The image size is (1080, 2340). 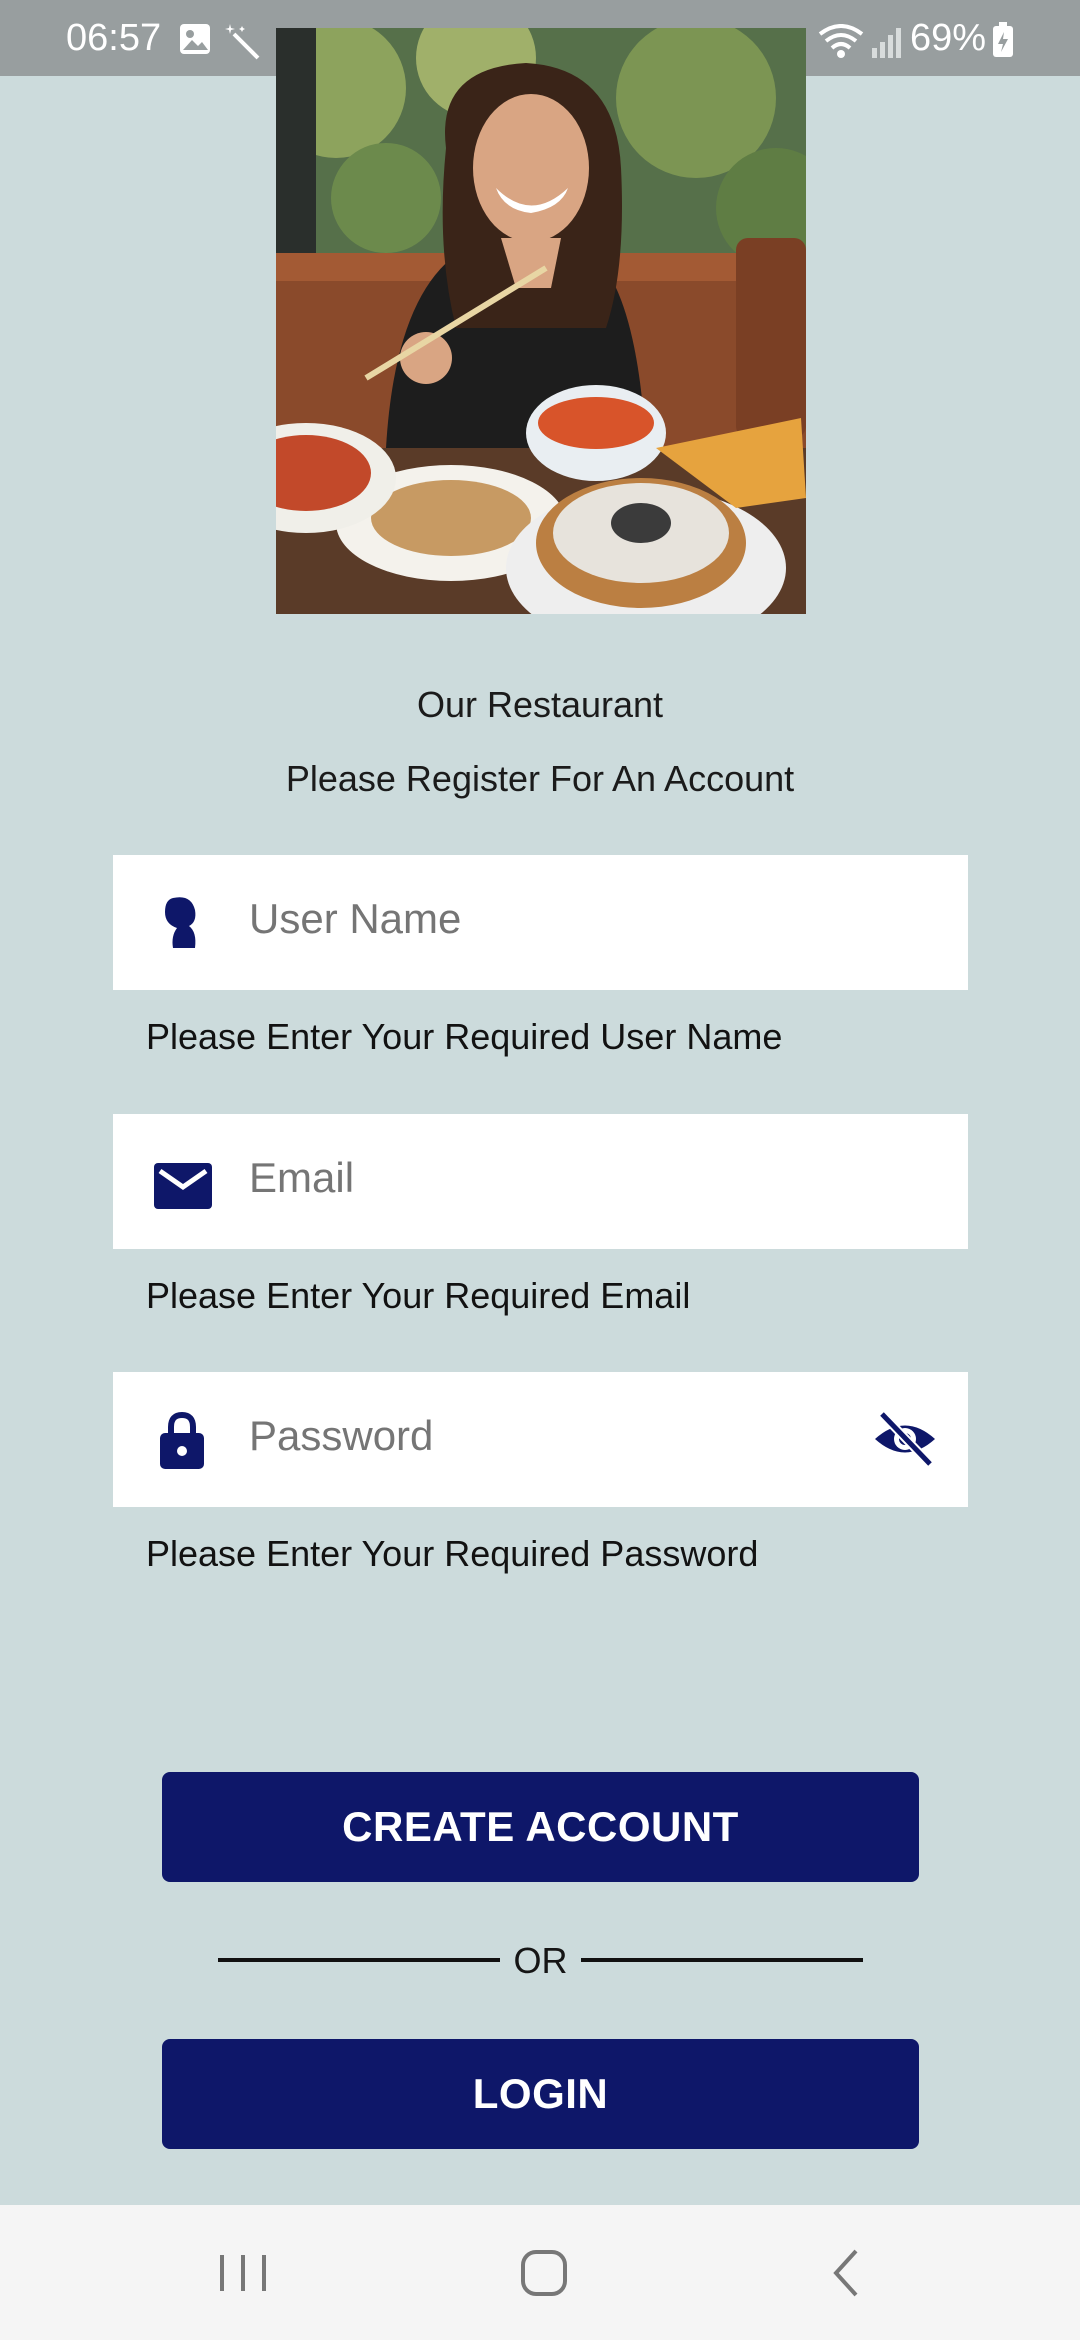 I want to click on password-helper-text: Please Enter Your Required Password, so click(x=452, y=1553).